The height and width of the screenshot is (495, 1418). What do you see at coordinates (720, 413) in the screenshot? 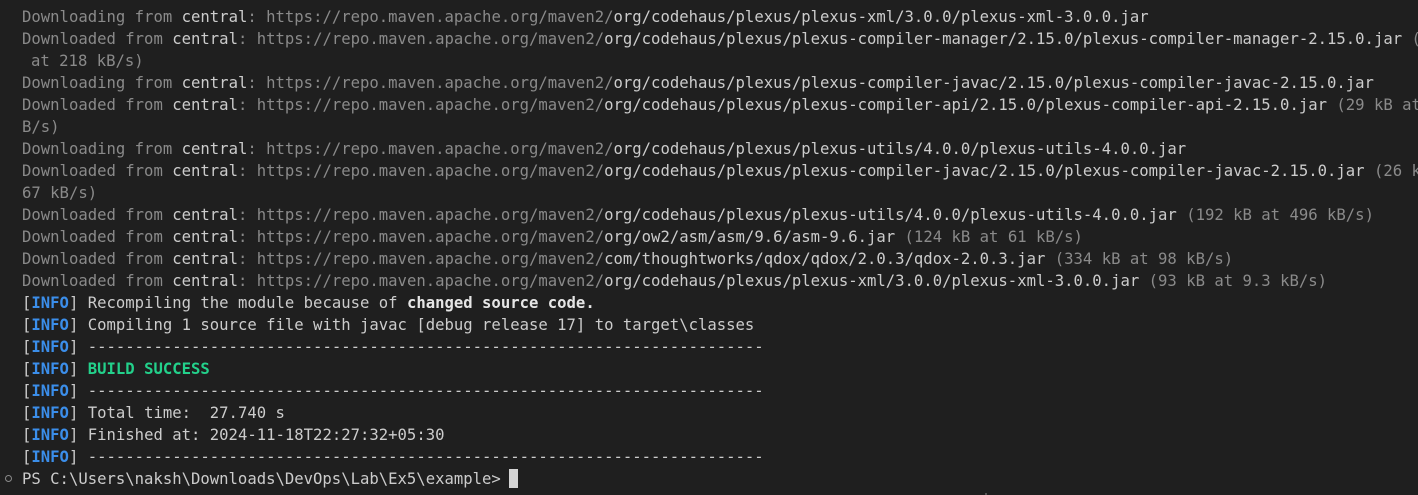
I see `info-log-line: [INFO] Total time: 27.740 s` at bounding box center [720, 413].